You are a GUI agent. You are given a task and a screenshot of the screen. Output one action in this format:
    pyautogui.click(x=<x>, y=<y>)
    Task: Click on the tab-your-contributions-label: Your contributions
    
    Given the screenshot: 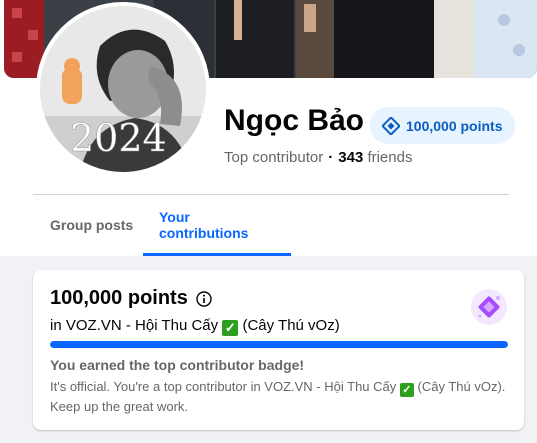 What is the action you would take?
    pyautogui.click(x=204, y=225)
    